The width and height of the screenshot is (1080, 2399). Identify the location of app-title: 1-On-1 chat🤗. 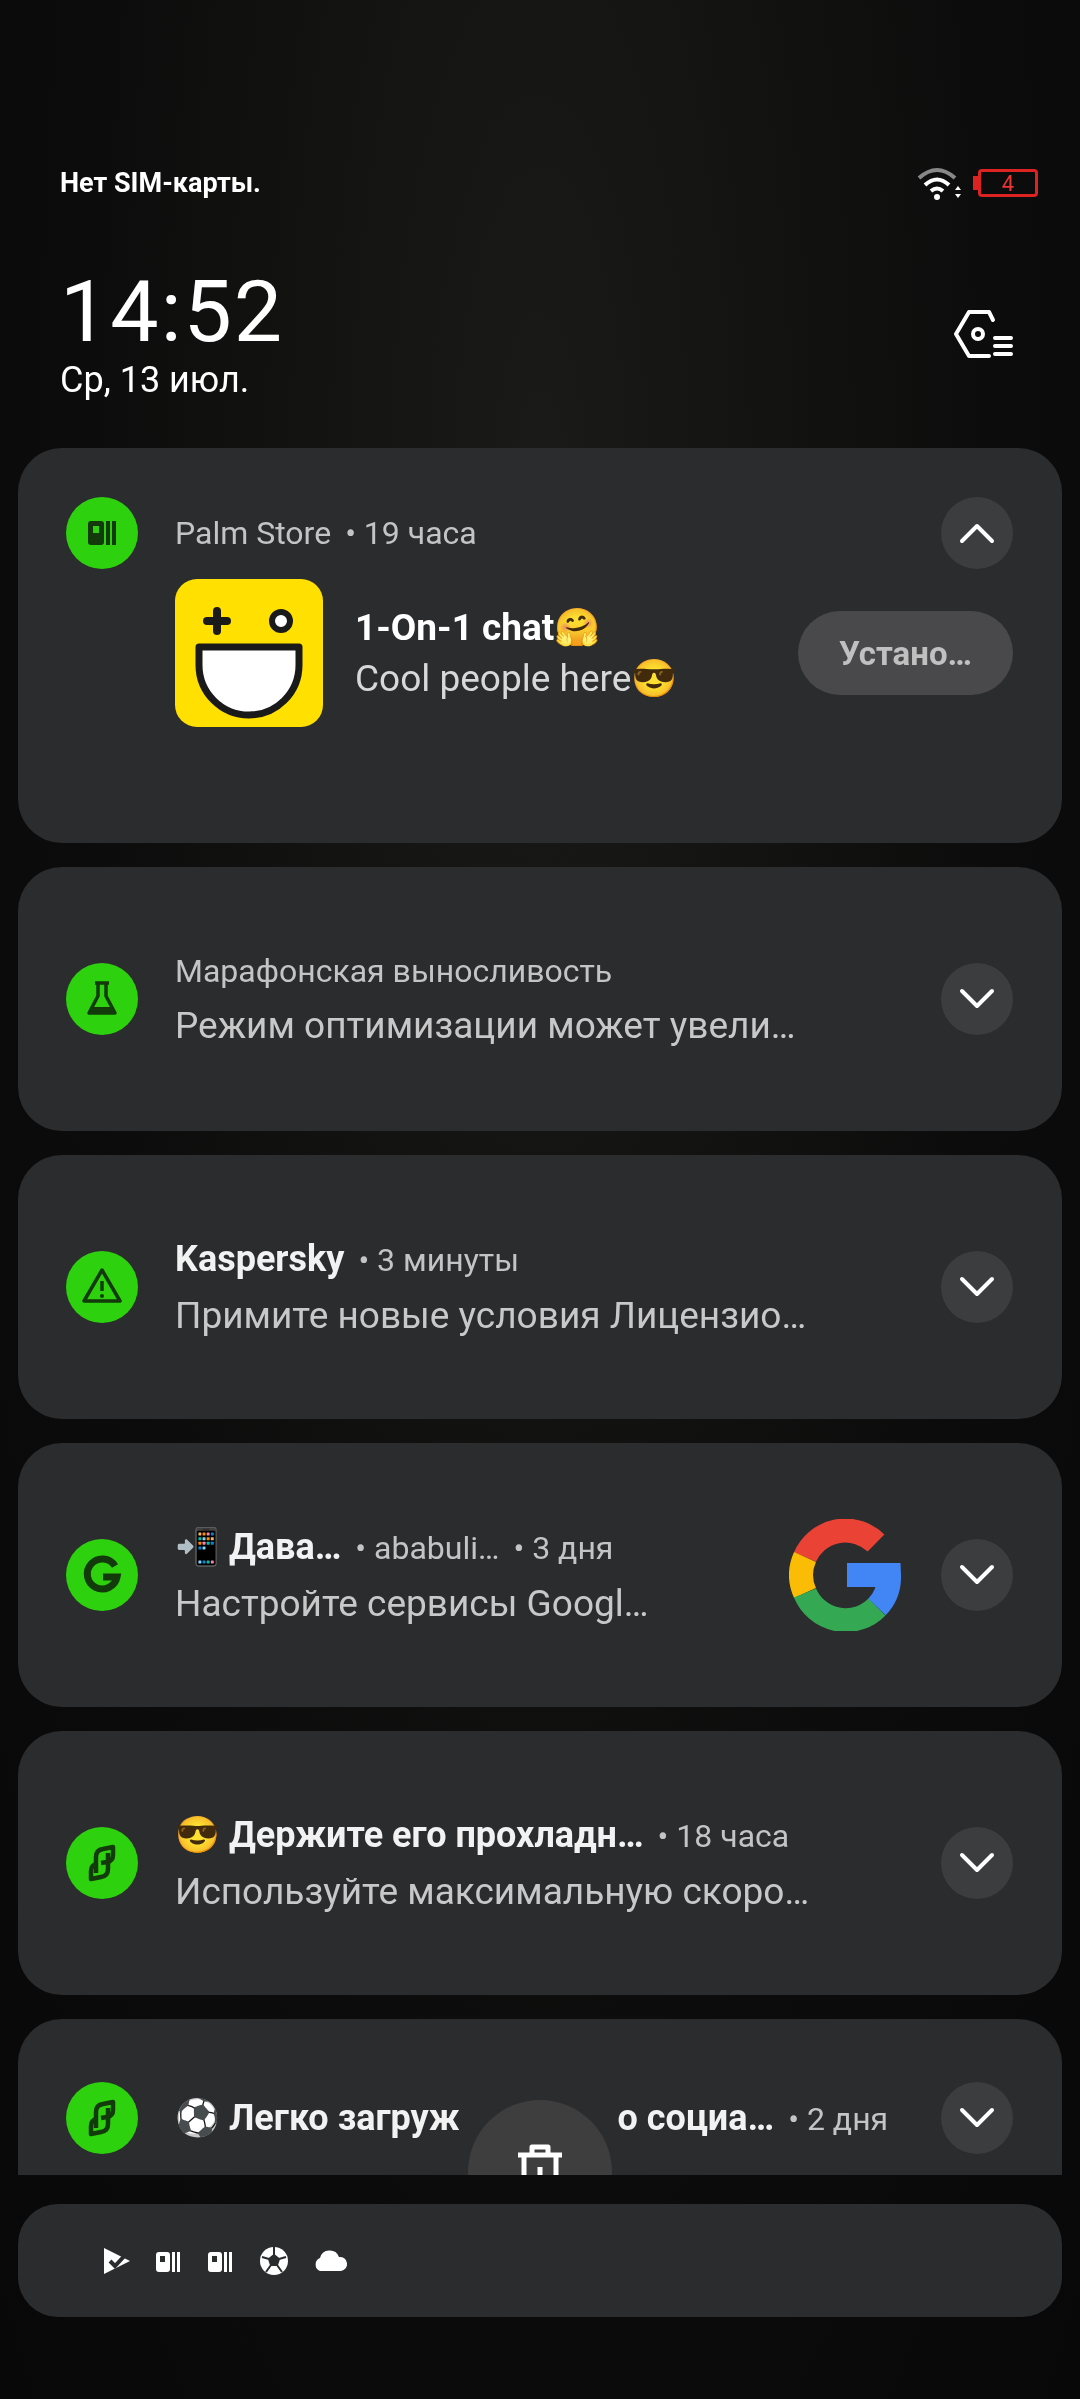
(478, 627).